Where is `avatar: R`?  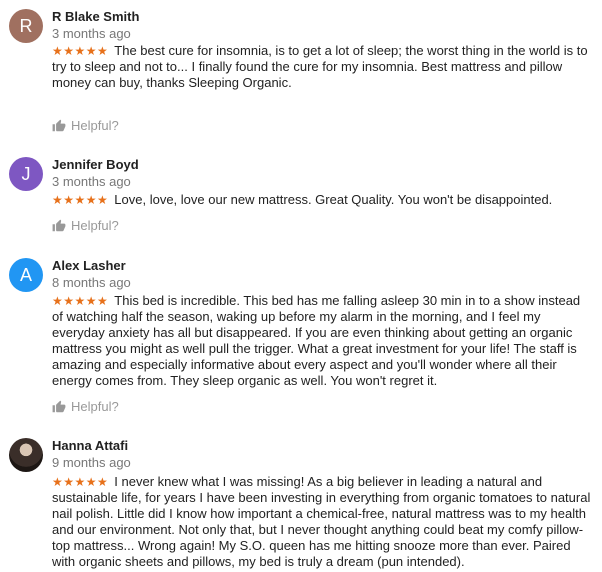 avatar: R is located at coordinates (26, 26).